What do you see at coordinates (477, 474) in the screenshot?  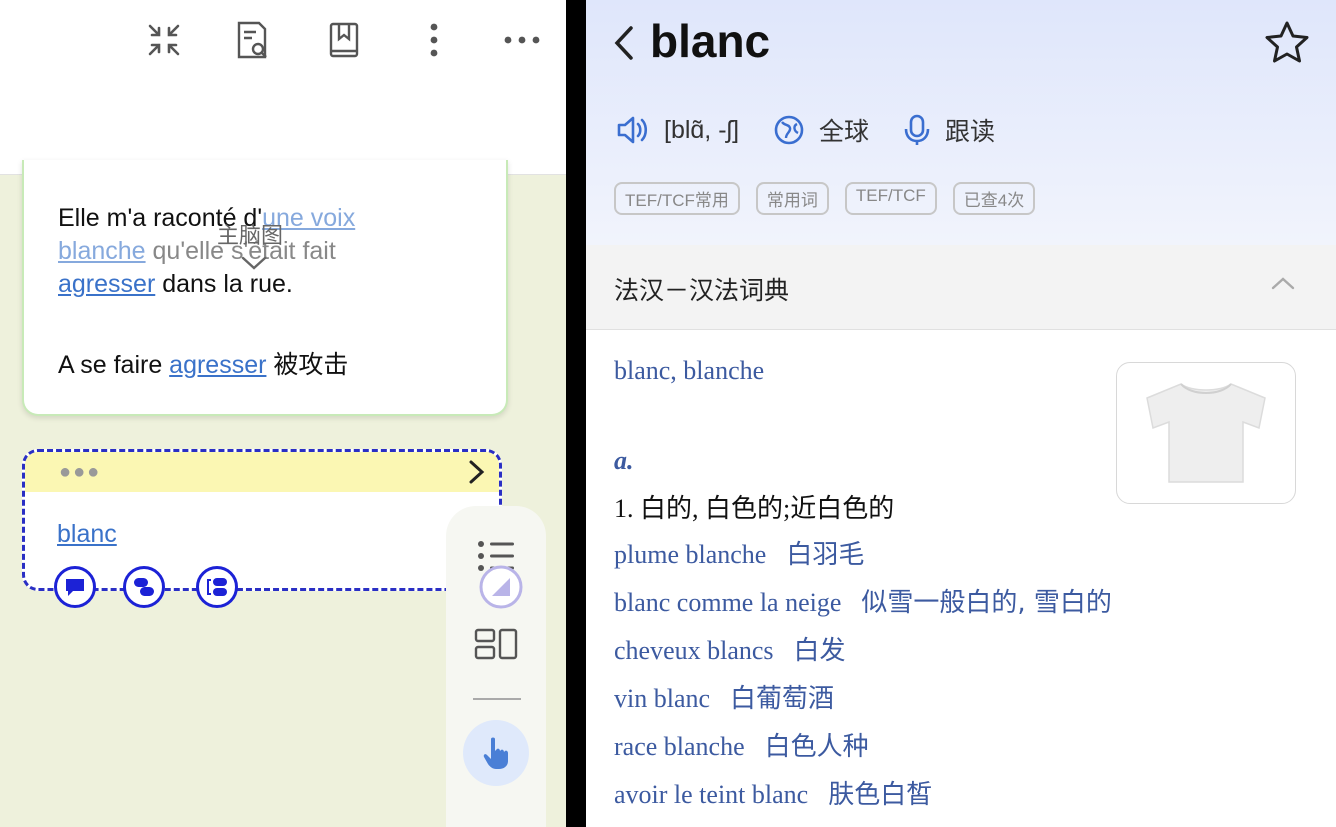 I see `chevron-right-icon` at bounding box center [477, 474].